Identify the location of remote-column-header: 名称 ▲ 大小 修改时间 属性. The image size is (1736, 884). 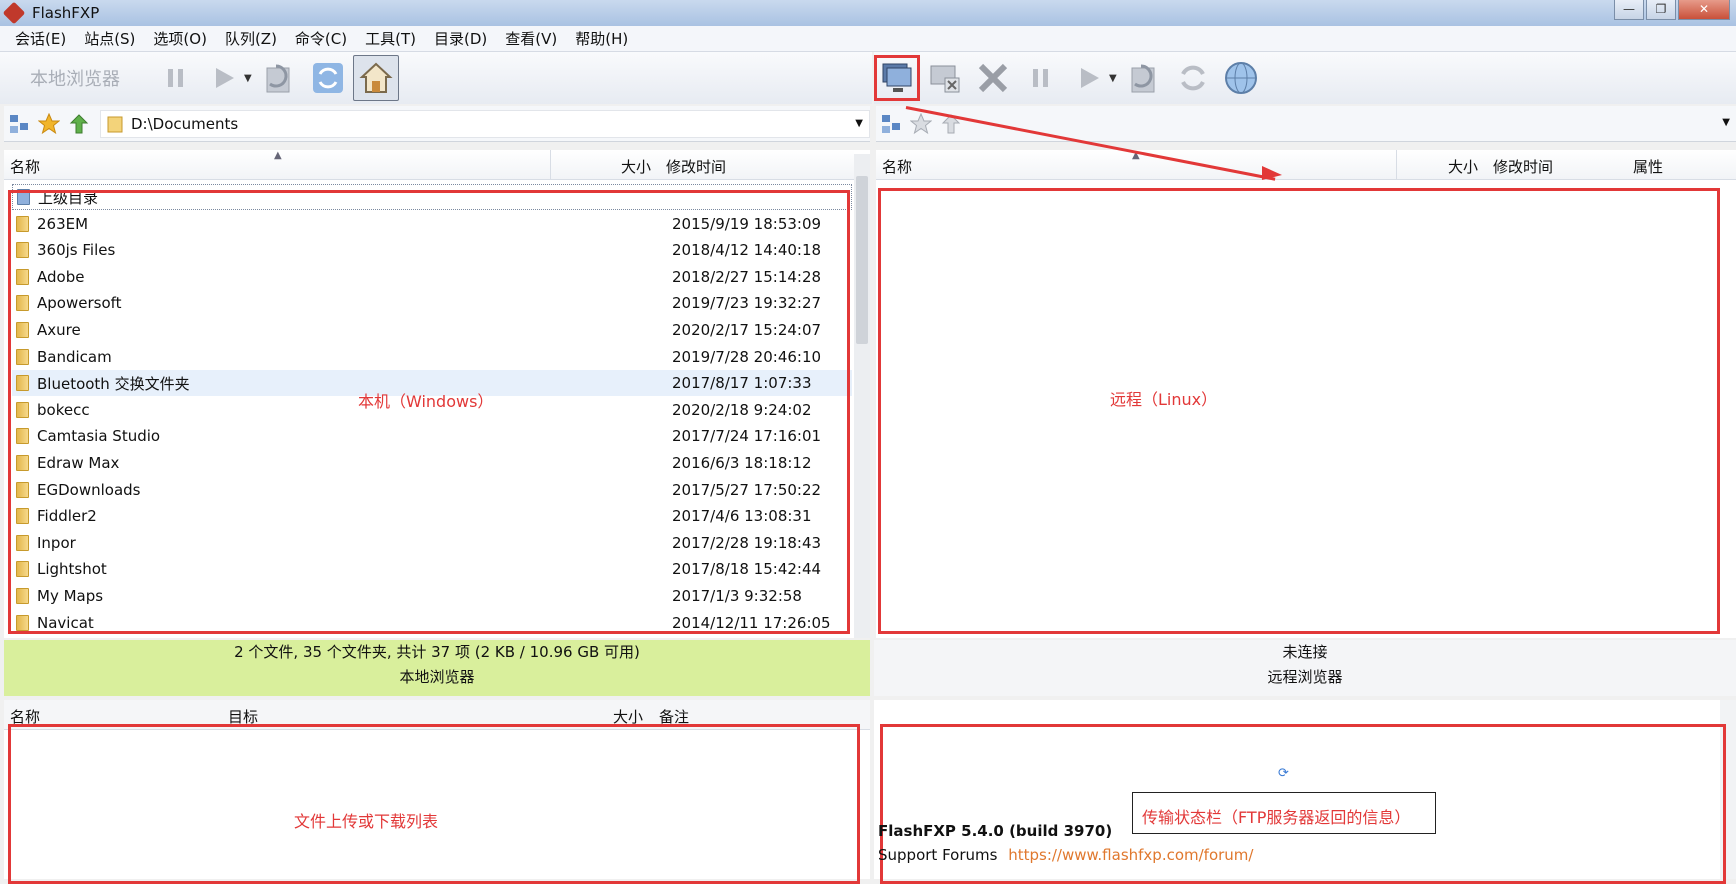
(1306, 165).